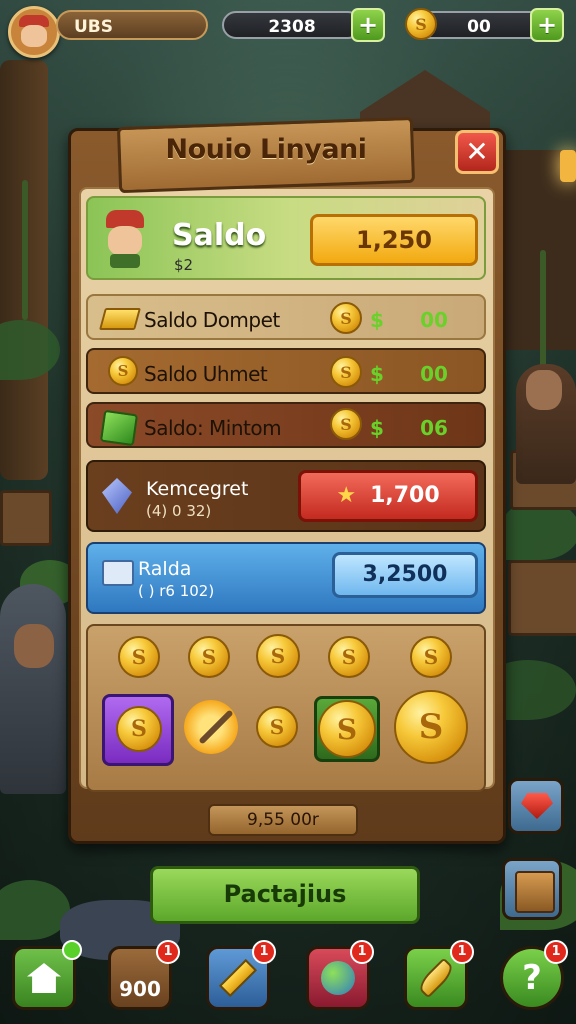 The height and width of the screenshot is (1024, 576). What do you see at coordinates (72, 950) in the screenshot?
I see `nav-home-dot` at bounding box center [72, 950].